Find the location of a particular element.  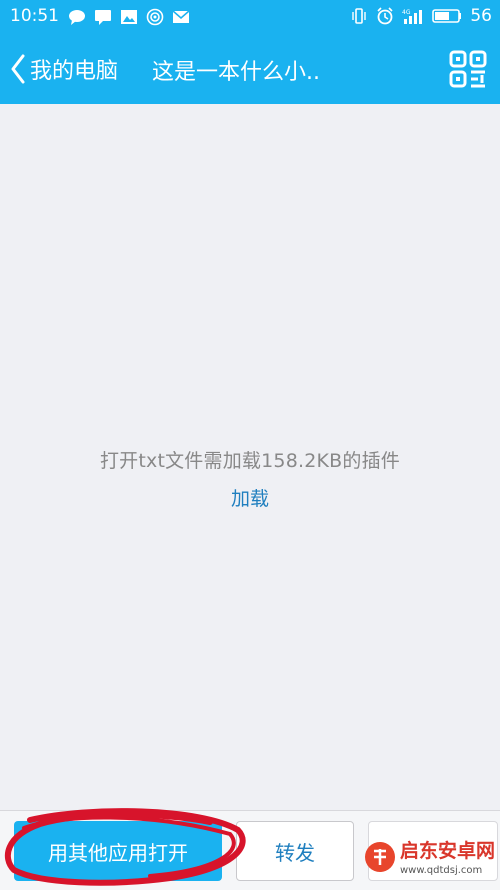

forward-button: 转发 is located at coordinates (295, 851).